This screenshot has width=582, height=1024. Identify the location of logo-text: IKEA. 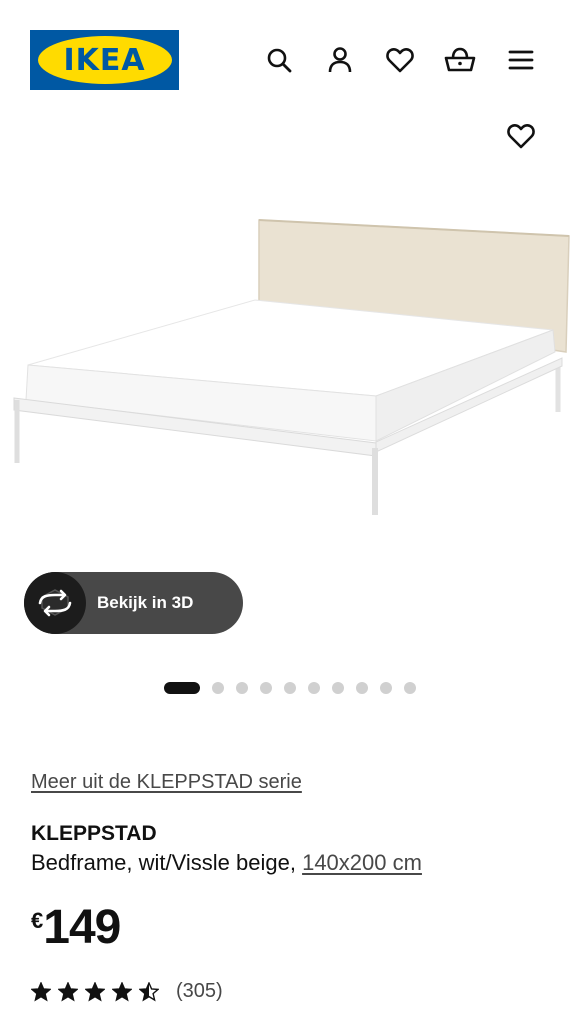
(104, 60).